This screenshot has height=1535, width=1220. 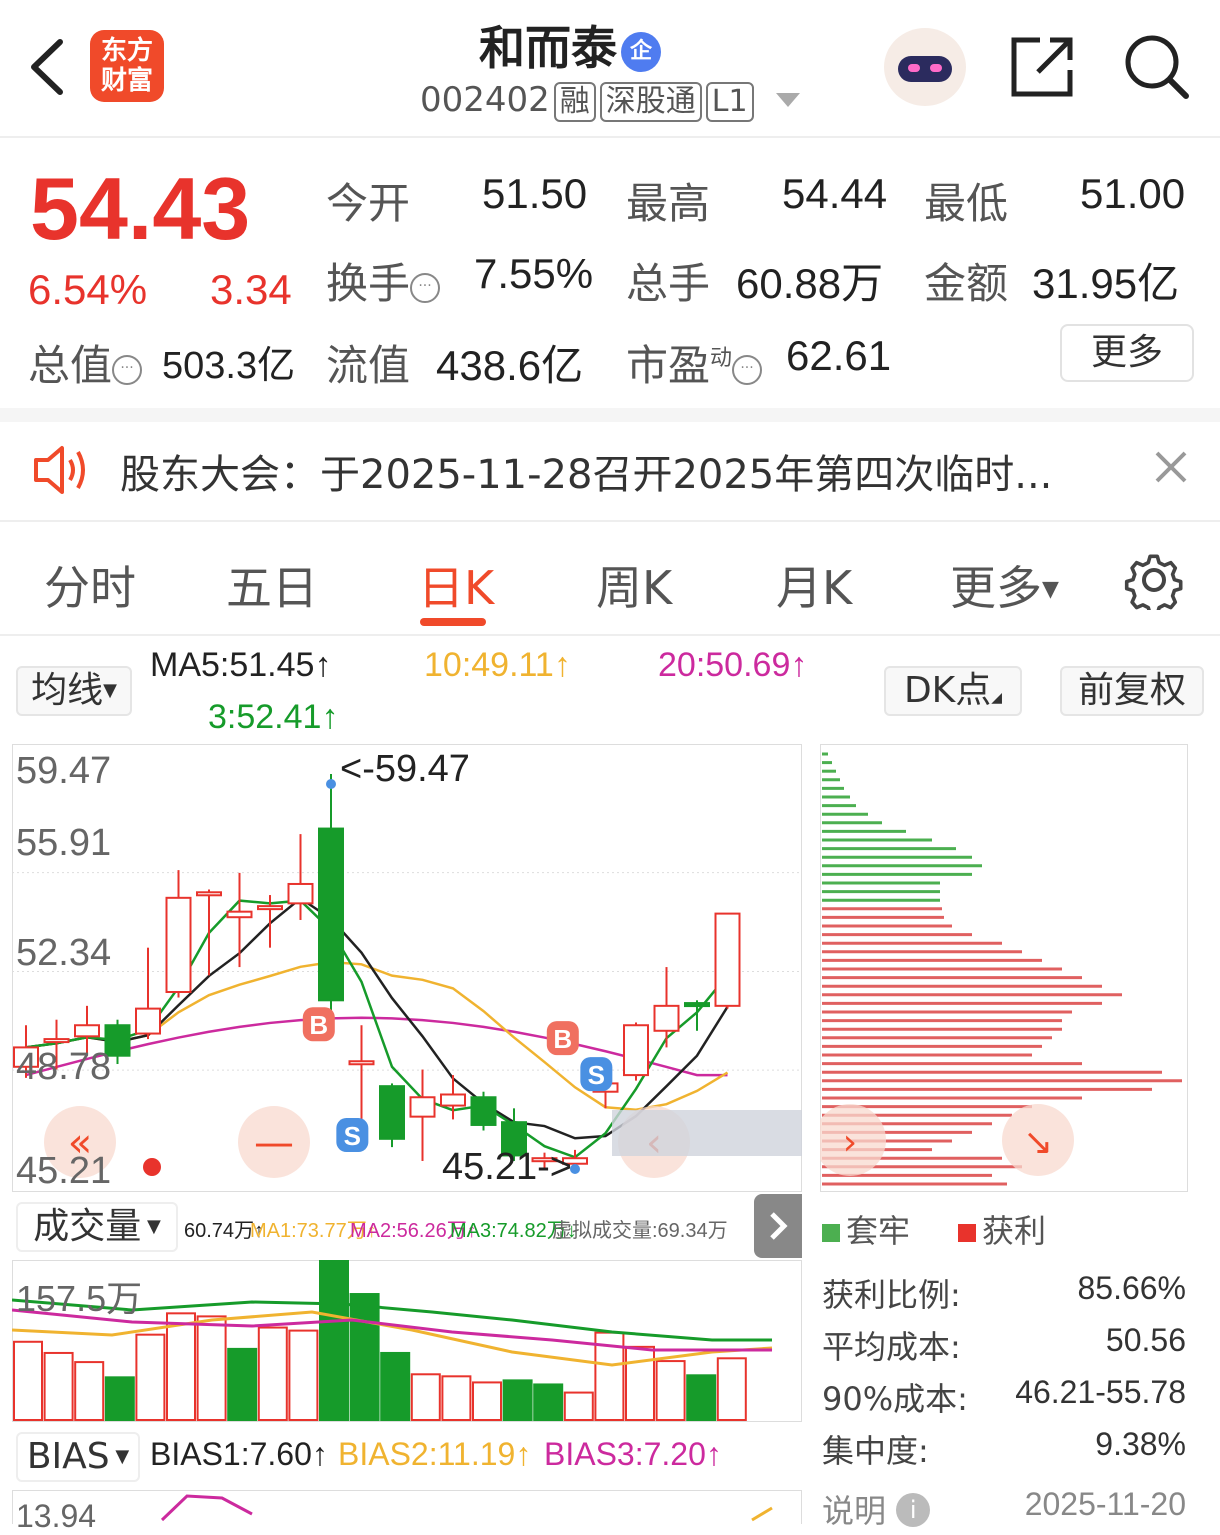 I want to click on pe-label: 市盈动 ···, so click(x=694, y=362).